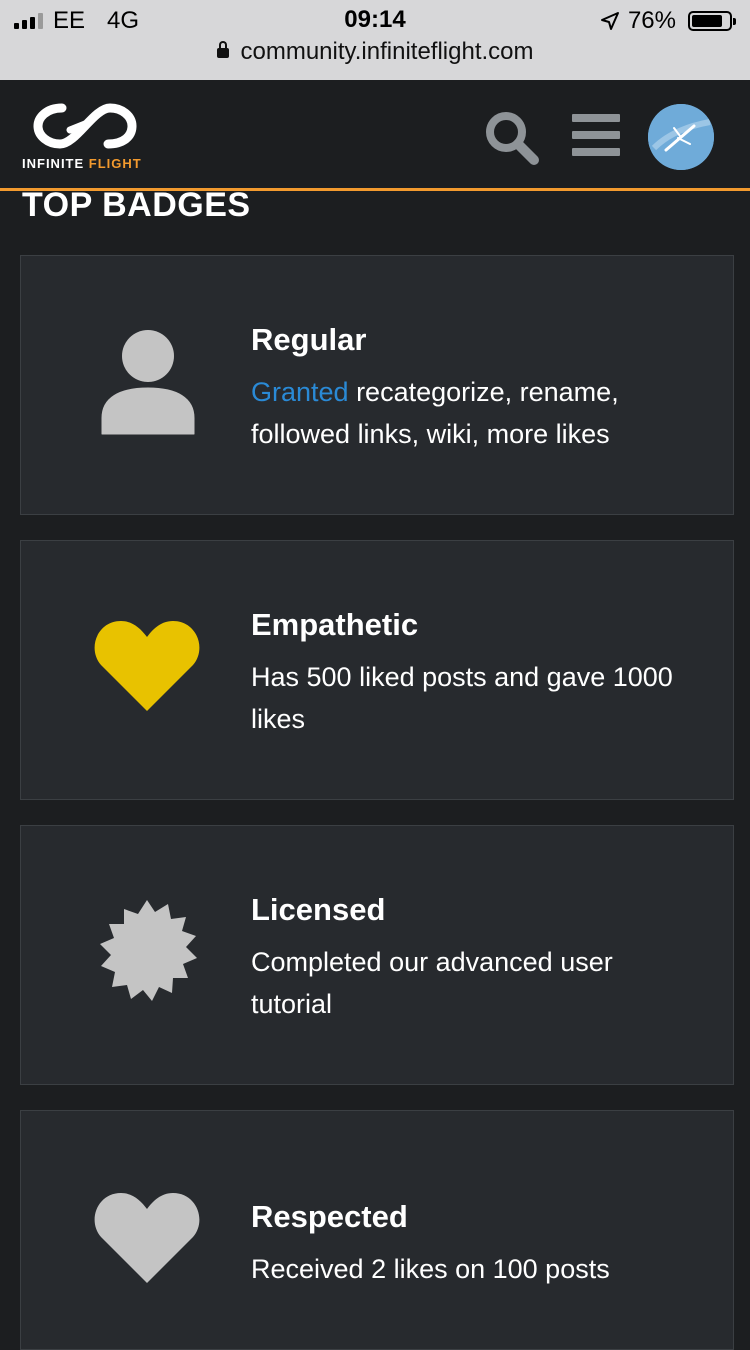 This screenshot has width=750, height=1350. Describe the element at coordinates (148, 382) in the screenshot. I see `user-icon` at that location.